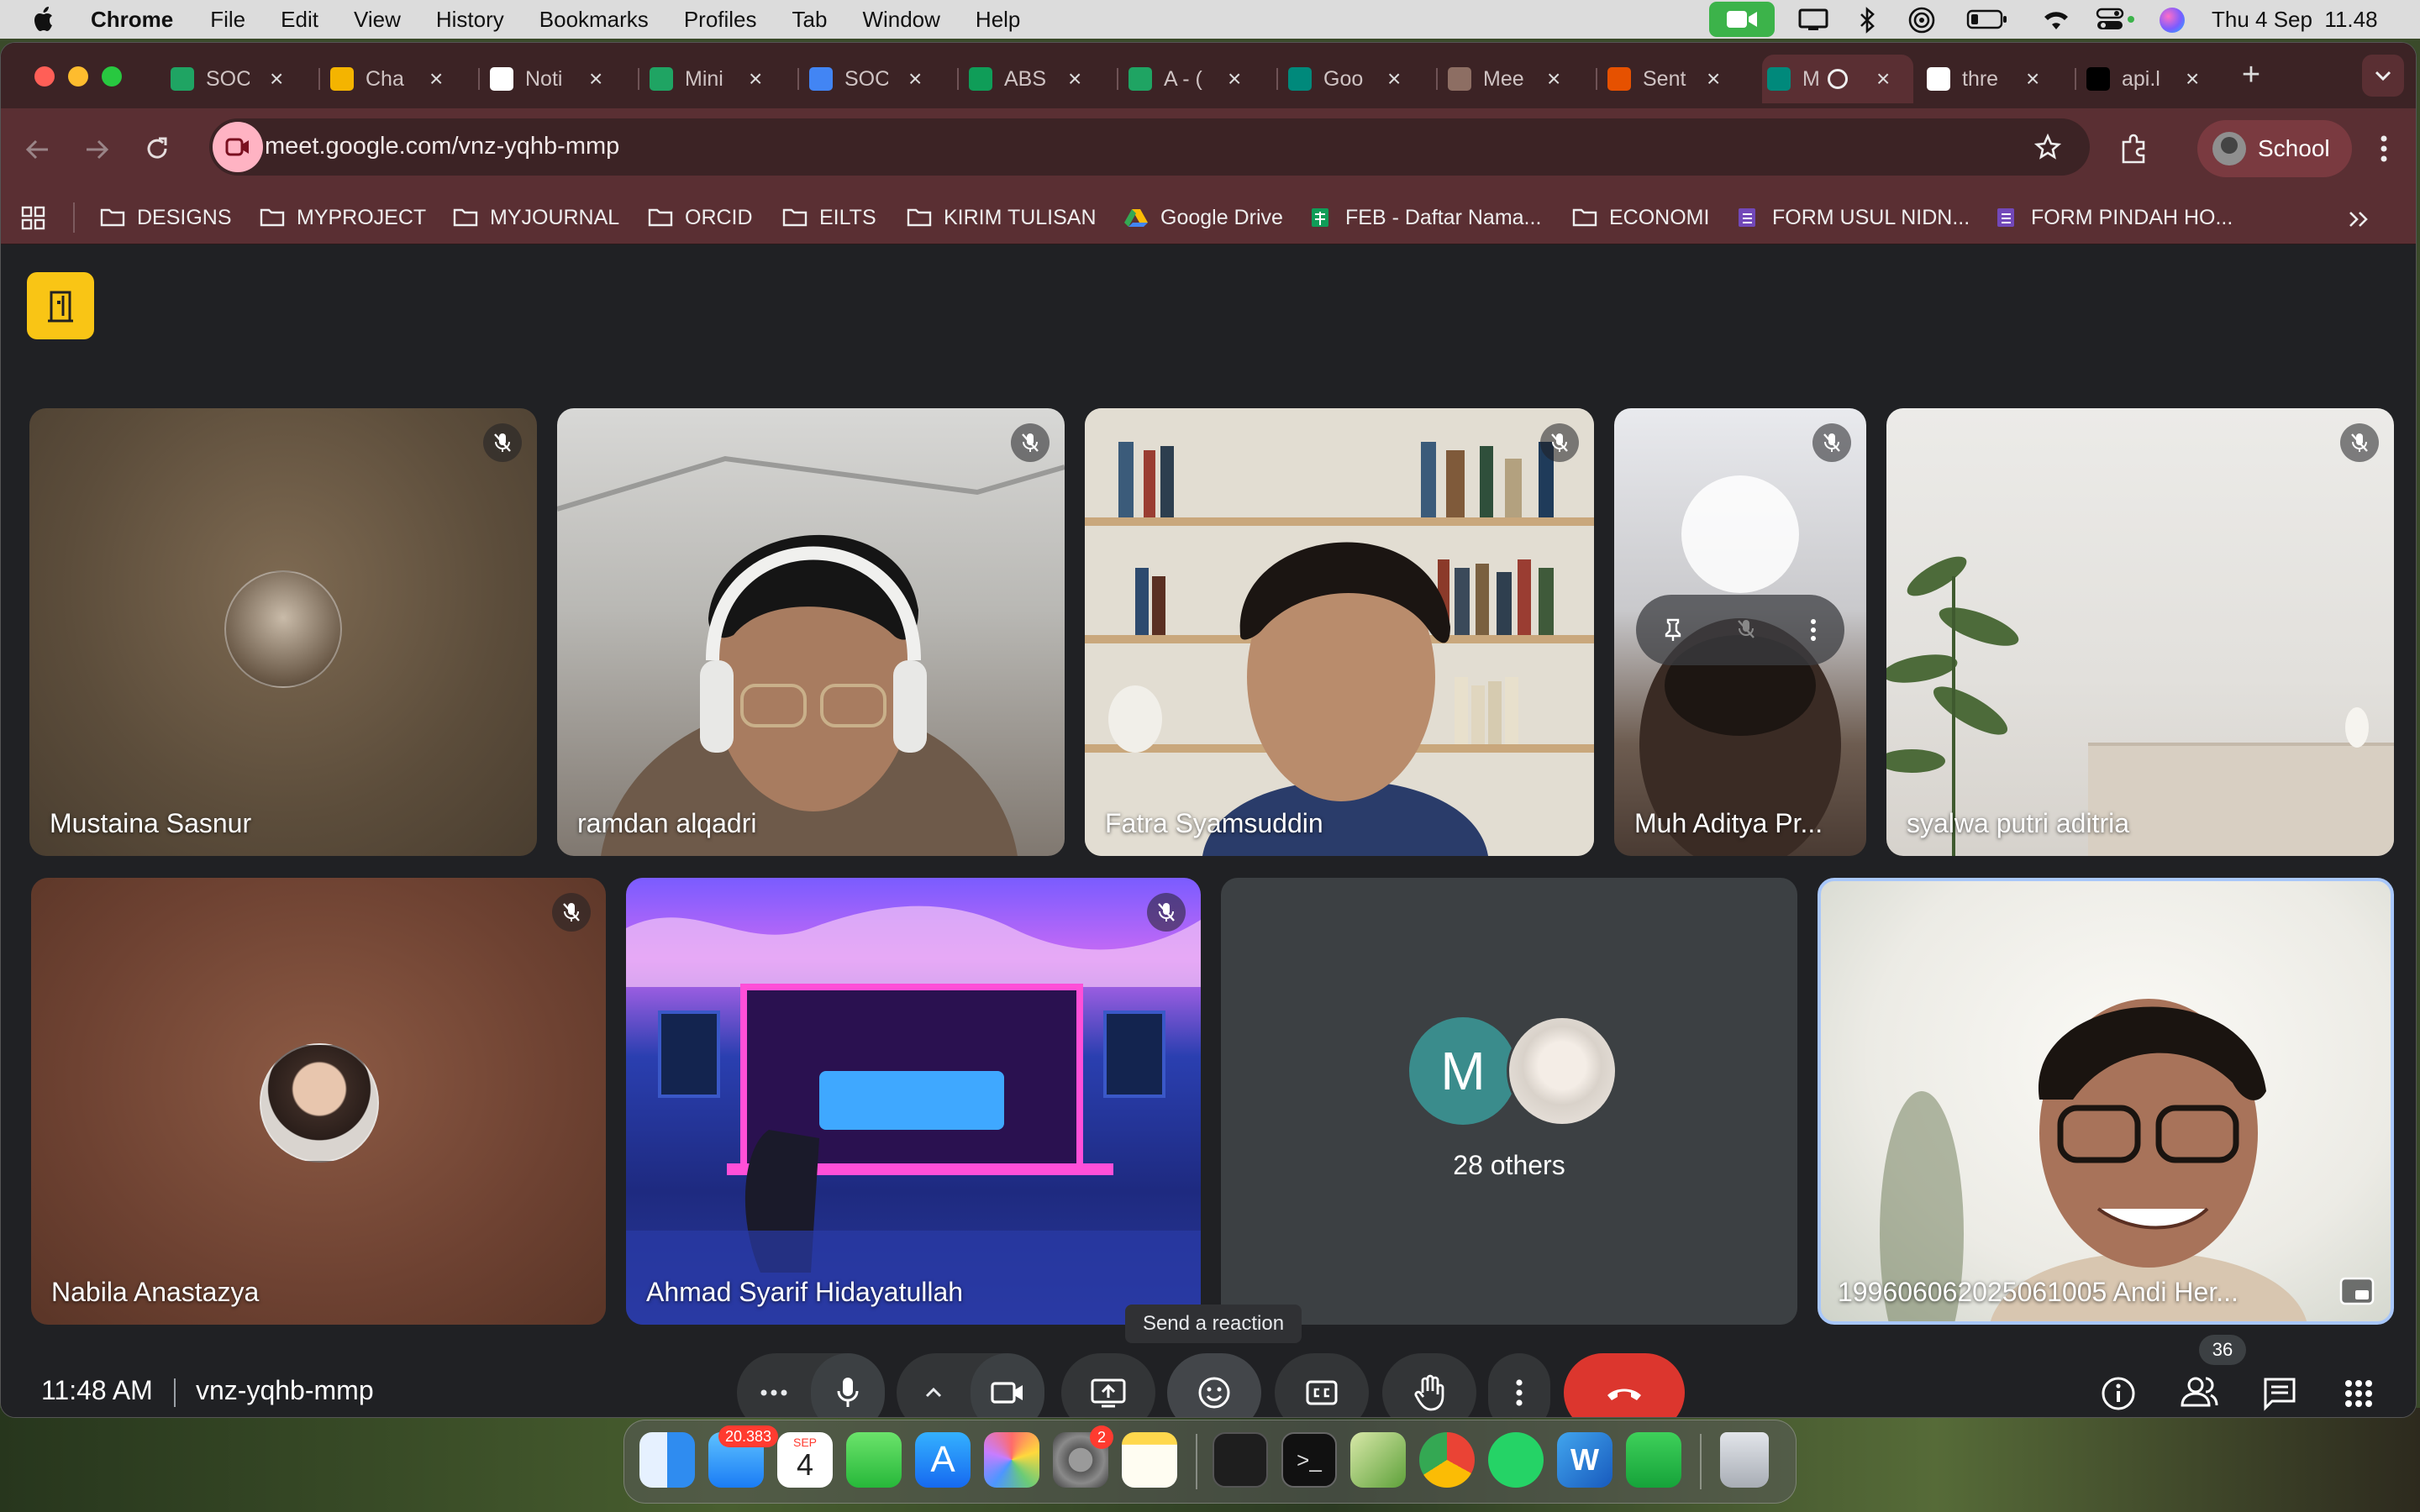 The width and height of the screenshot is (2420, 1512). What do you see at coordinates (1429, 1385) in the screenshot?
I see `raise-hand-button` at bounding box center [1429, 1385].